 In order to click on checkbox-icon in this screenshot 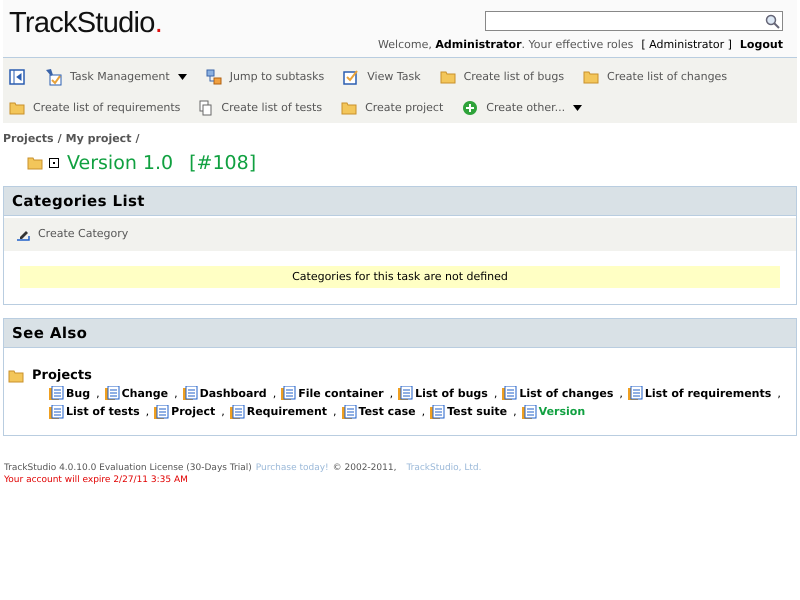, I will do `click(351, 77)`.